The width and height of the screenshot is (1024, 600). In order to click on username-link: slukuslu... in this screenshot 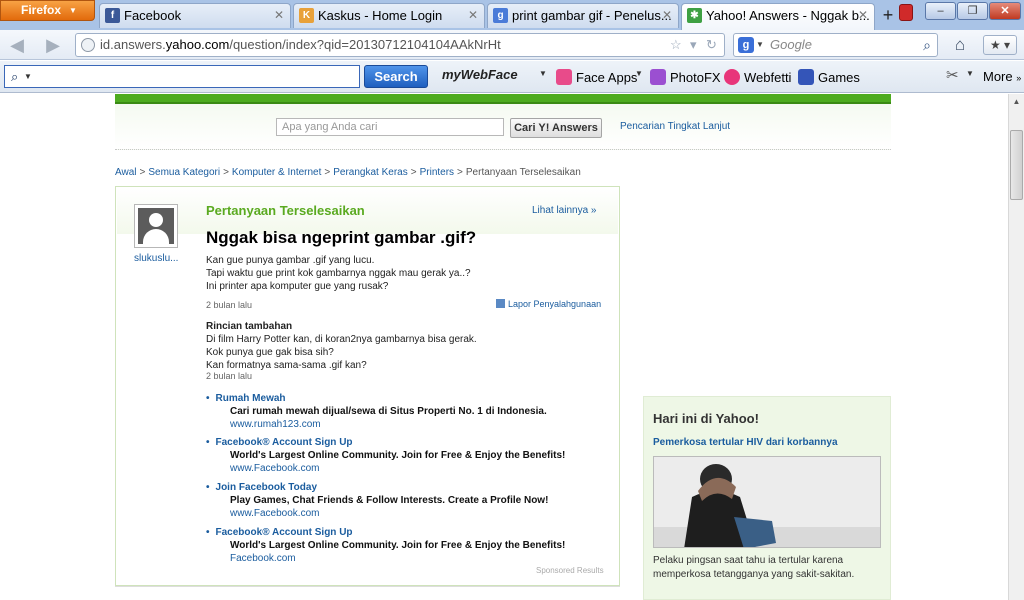, I will do `click(156, 258)`.